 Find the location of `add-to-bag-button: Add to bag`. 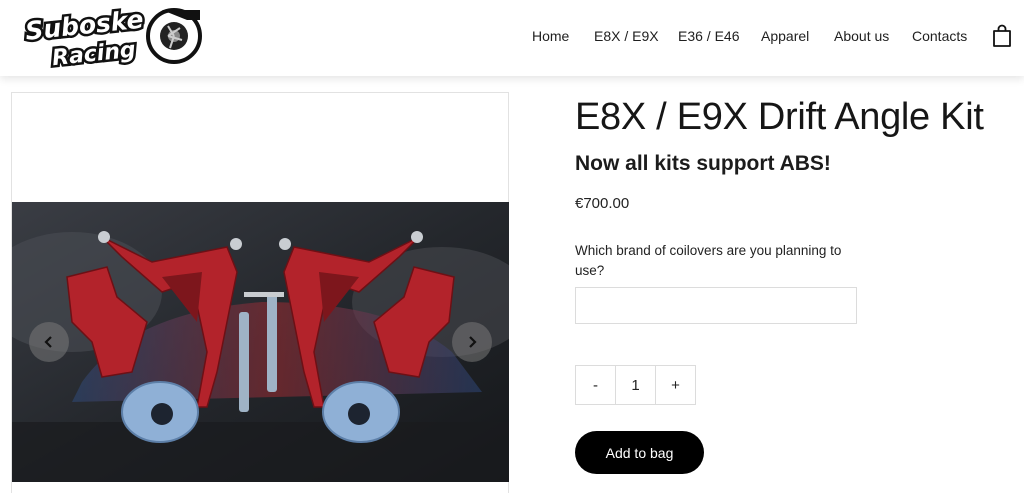

add-to-bag-button: Add to bag is located at coordinates (639, 452).